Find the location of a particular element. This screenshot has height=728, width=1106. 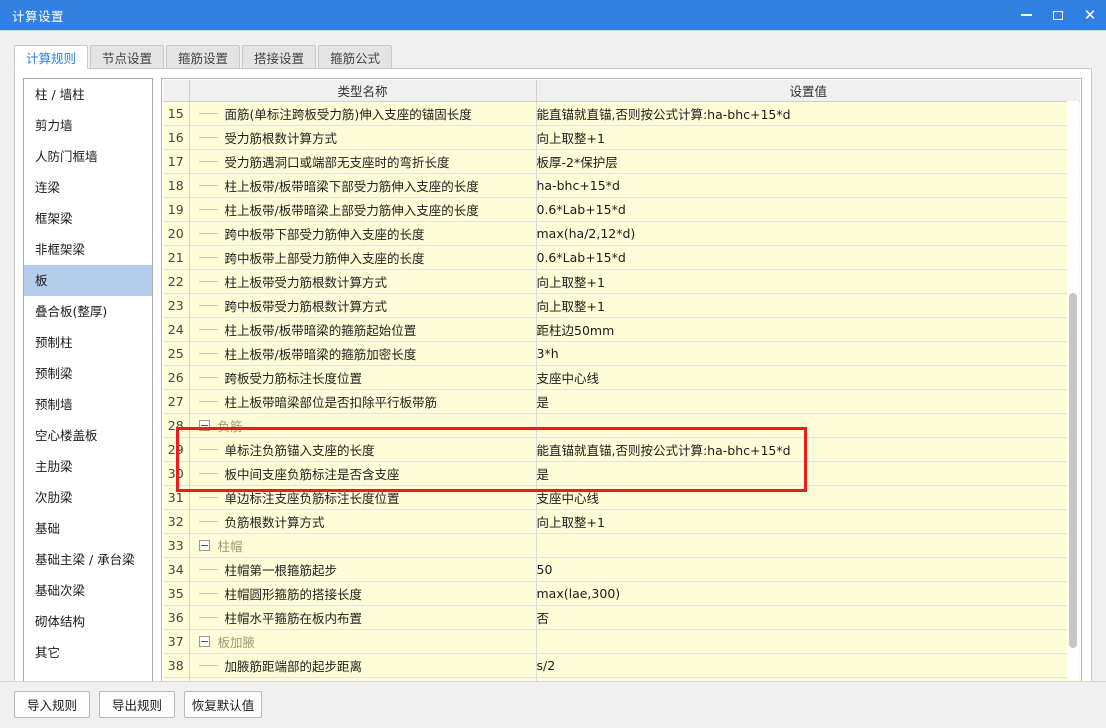

row-type-name-cell: 面筋(单标注跨板受力筋)伸入支座的锚固长度 is located at coordinates (363, 113).